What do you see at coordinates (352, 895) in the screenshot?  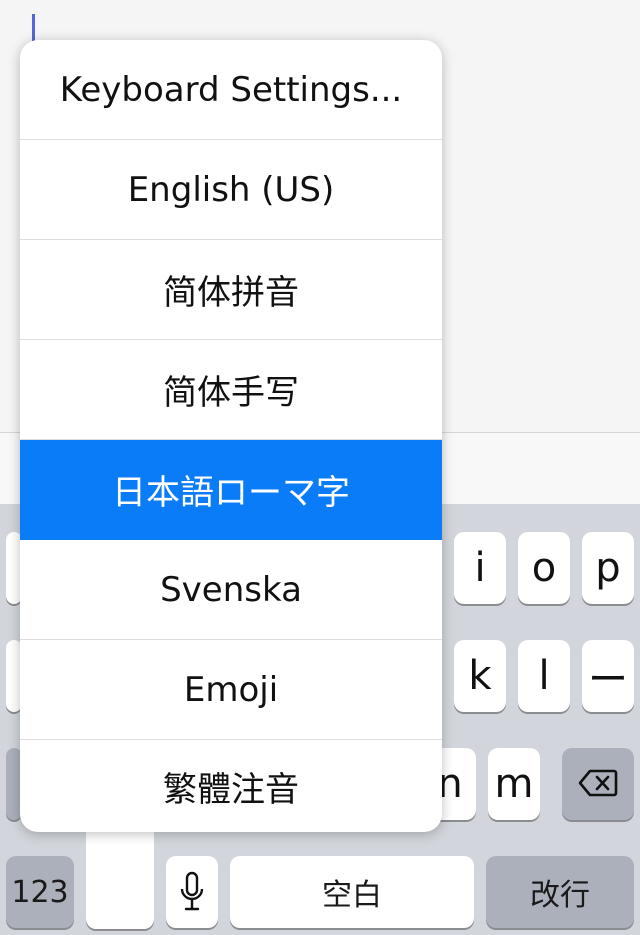 I see `space-key-label: 空白` at bounding box center [352, 895].